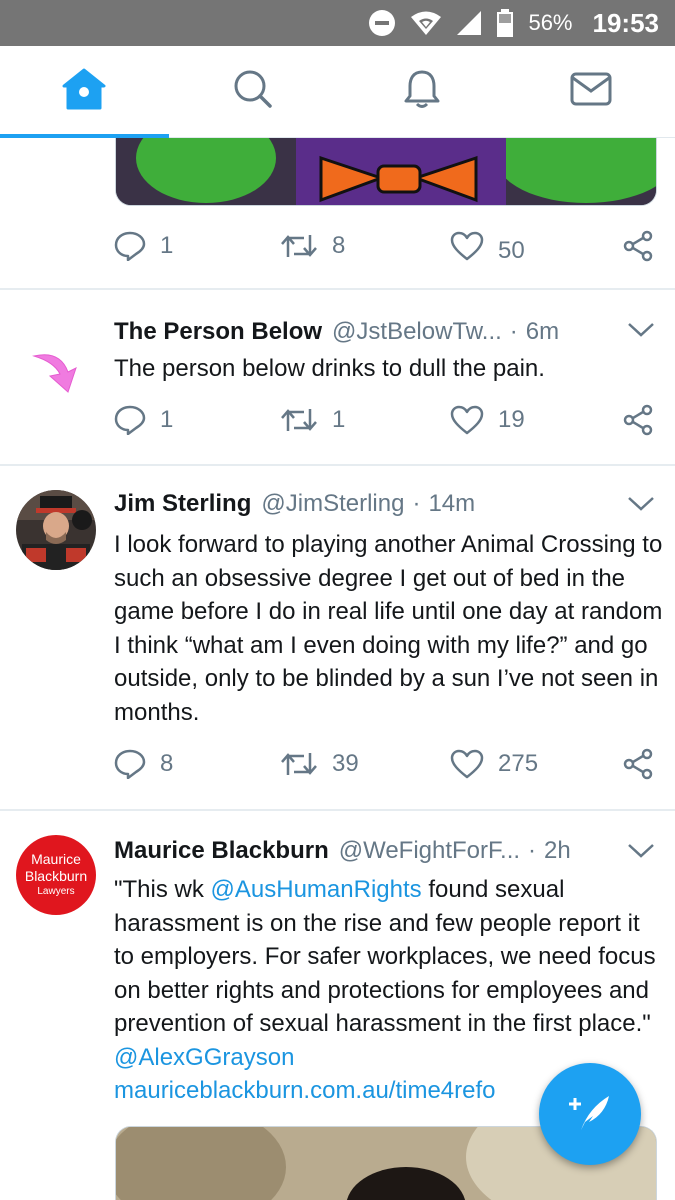  Describe the element at coordinates (56, 875) in the screenshot. I see `avatar: Maurice Blackburn Lawyers` at that location.